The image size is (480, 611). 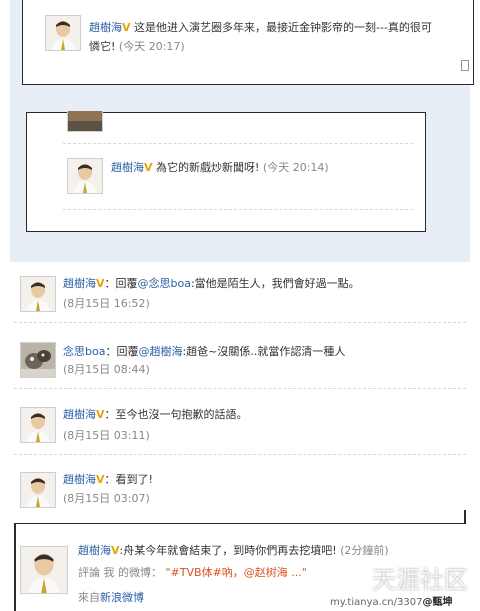 What do you see at coordinates (420, 580) in the screenshot?
I see `watermark-site: 天涯社区` at bounding box center [420, 580].